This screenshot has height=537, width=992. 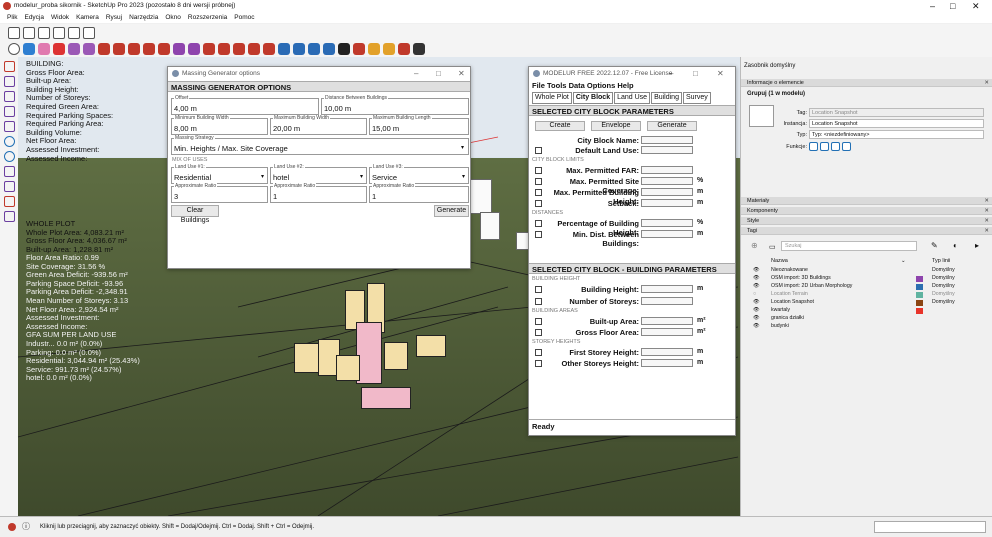 I want to click on instance-input: Location Snapshot, so click(x=896, y=123).